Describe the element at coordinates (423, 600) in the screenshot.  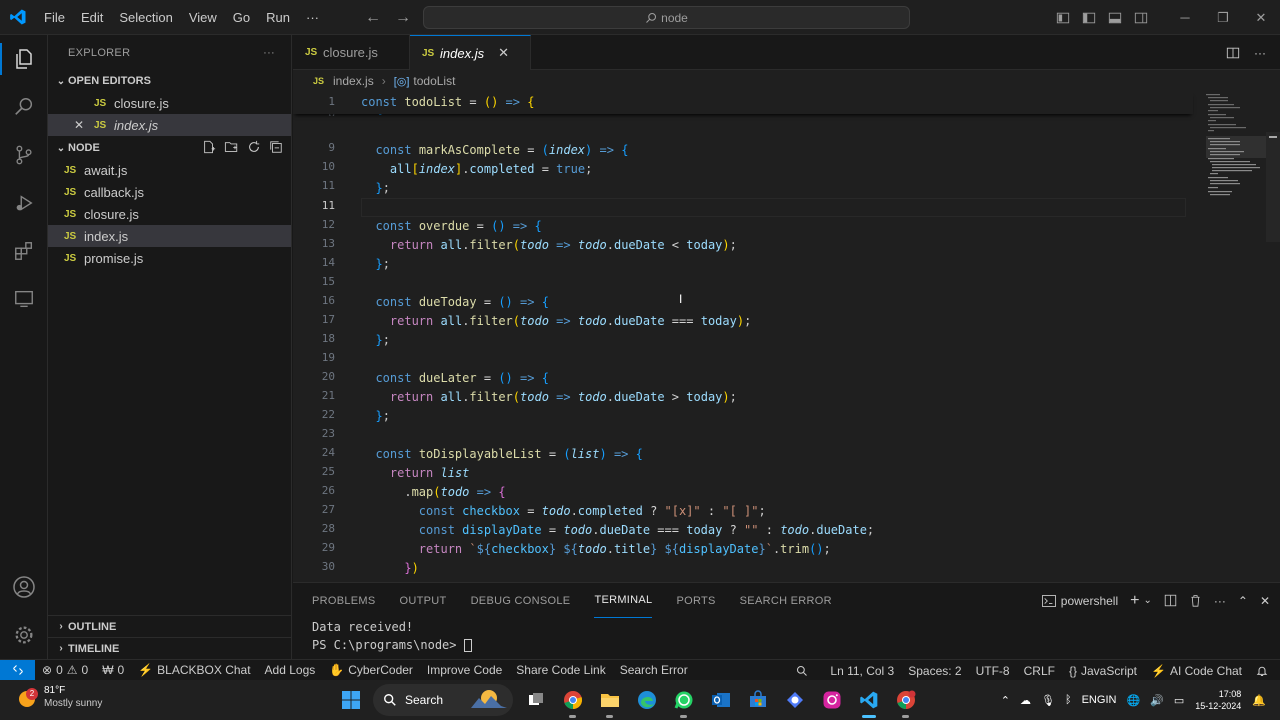
I see `tab-output: OUTPUT` at that location.